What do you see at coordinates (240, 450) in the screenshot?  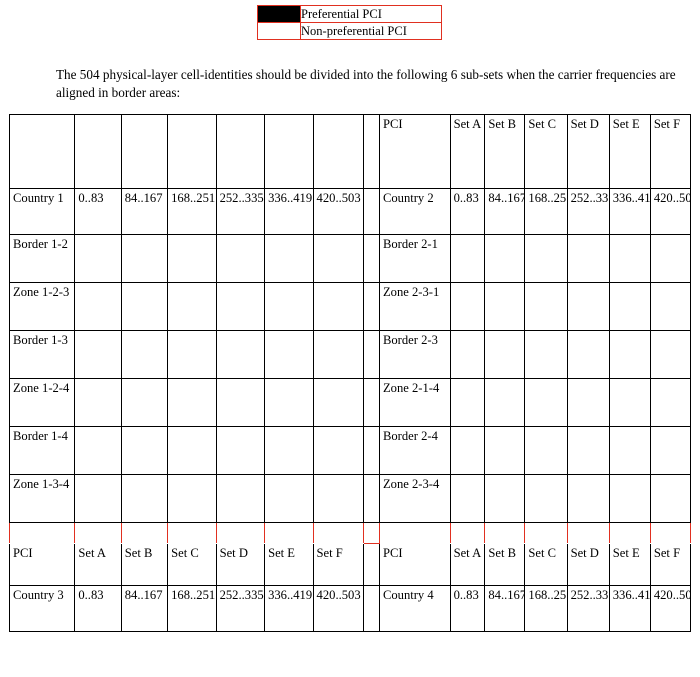 I see `left-cell-4-d` at bounding box center [240, 450].